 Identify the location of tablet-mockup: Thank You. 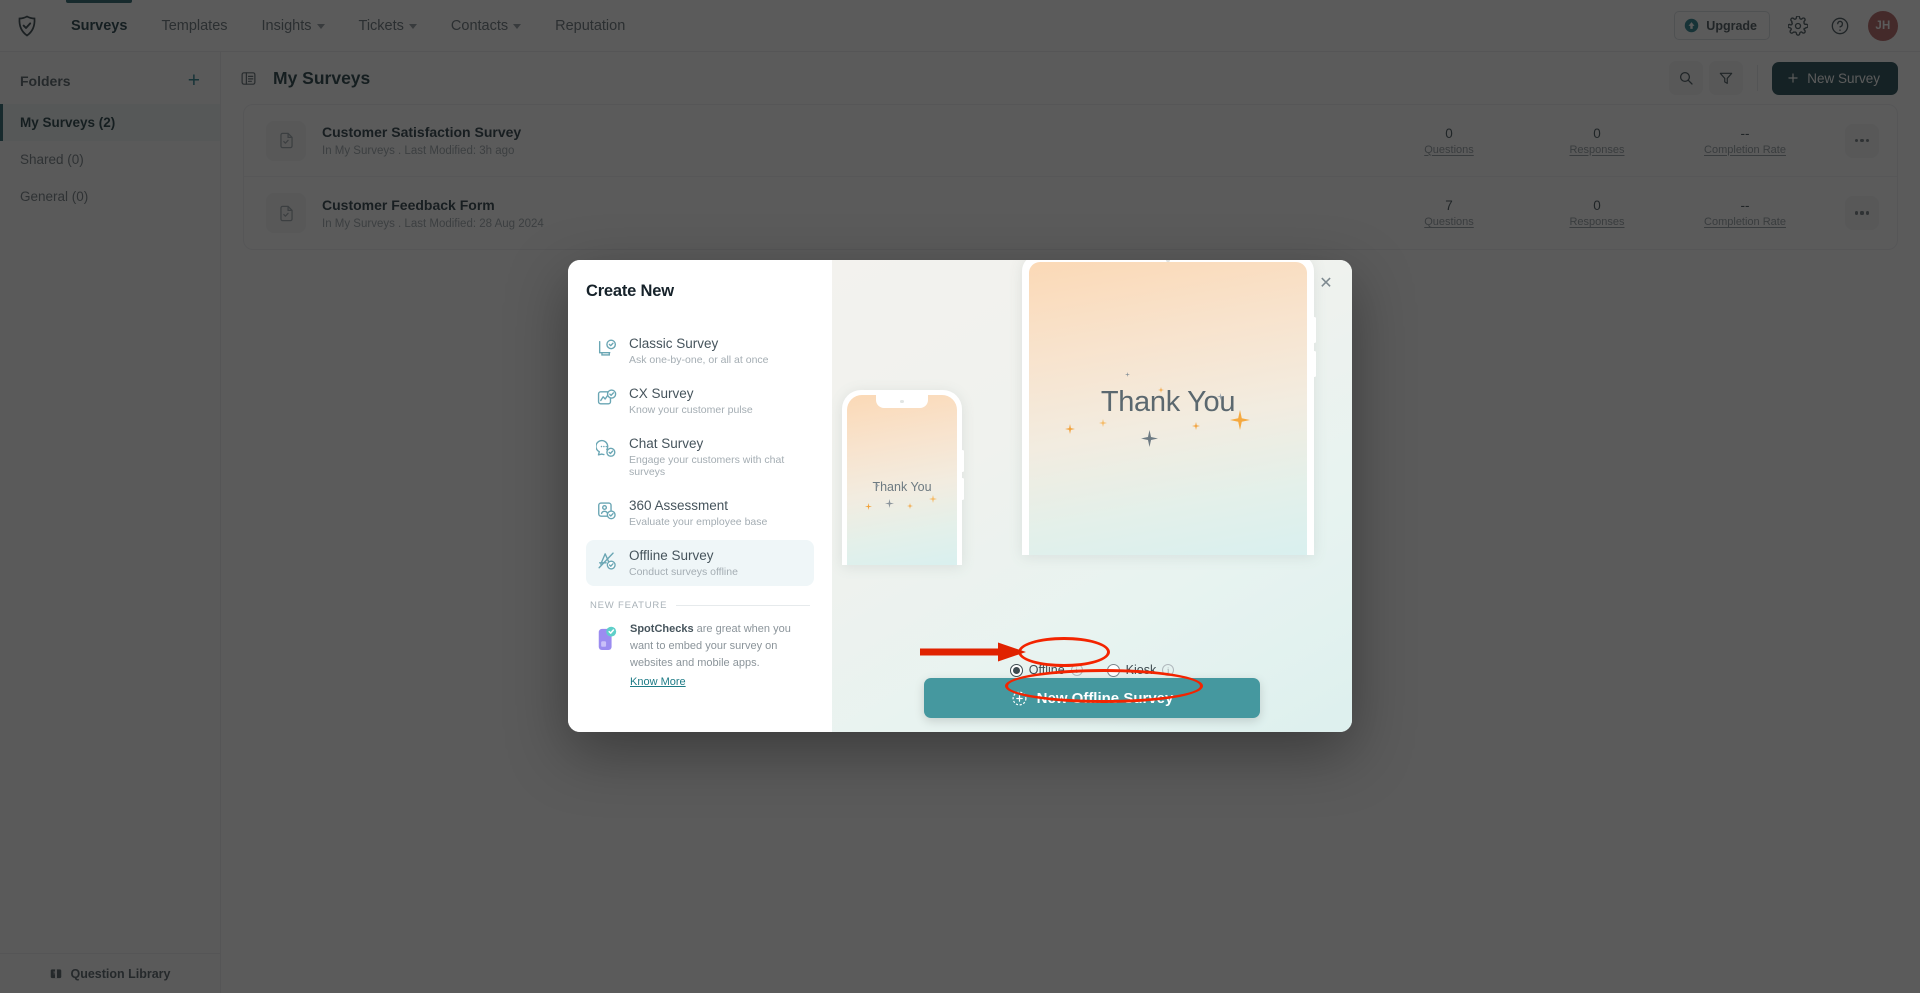
(1169, 407).